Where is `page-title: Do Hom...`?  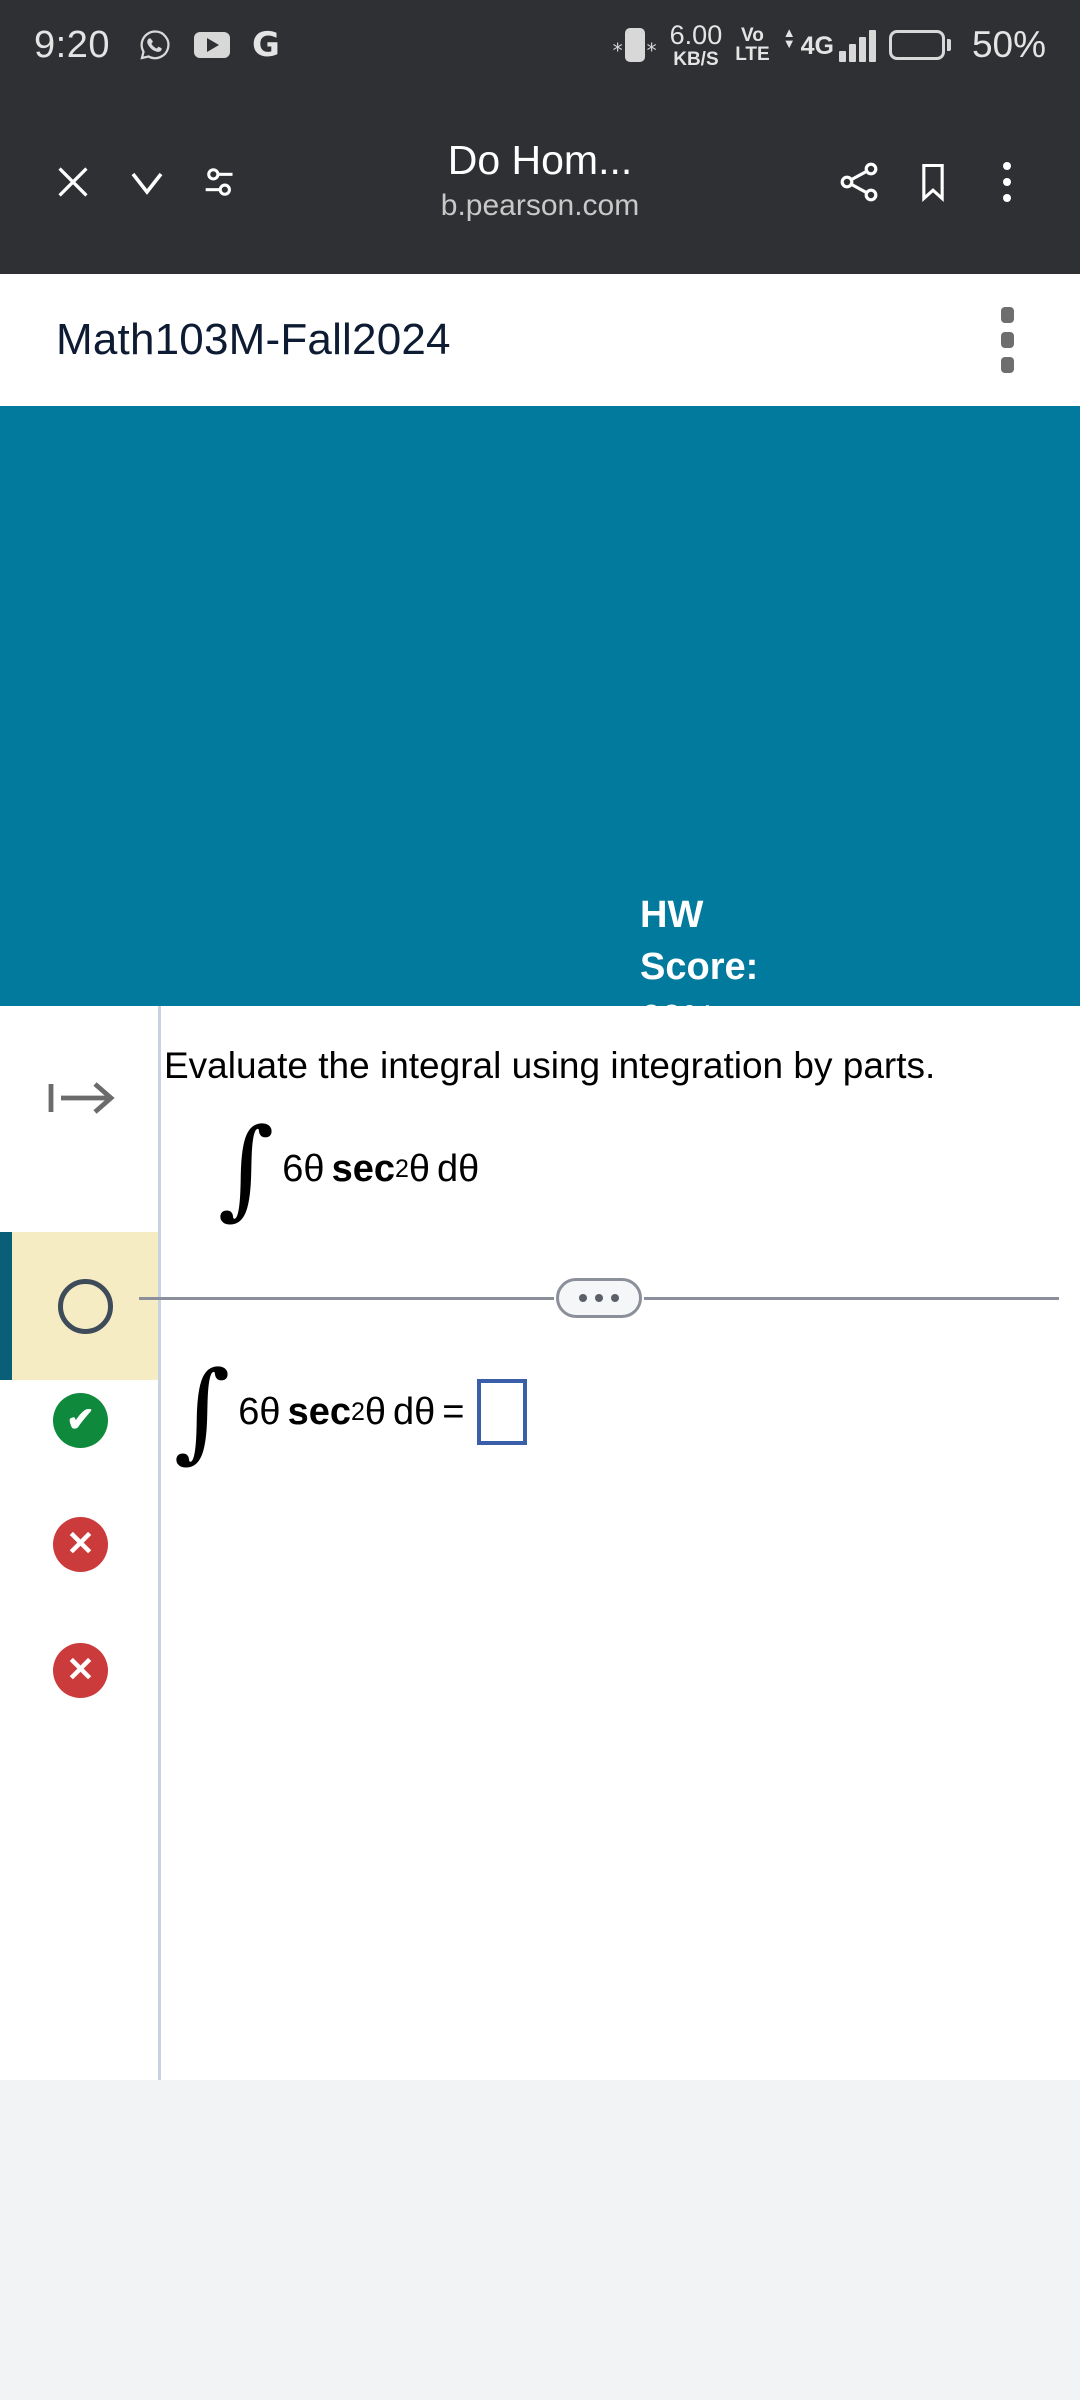 page-title: Do Hom... is located at coordinates (540, 159).